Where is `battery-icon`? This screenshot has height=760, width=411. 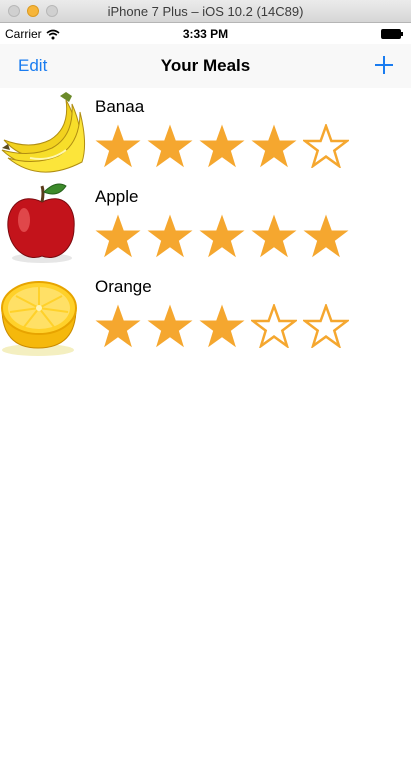 battery-icon is located at coordinates (392, 34).